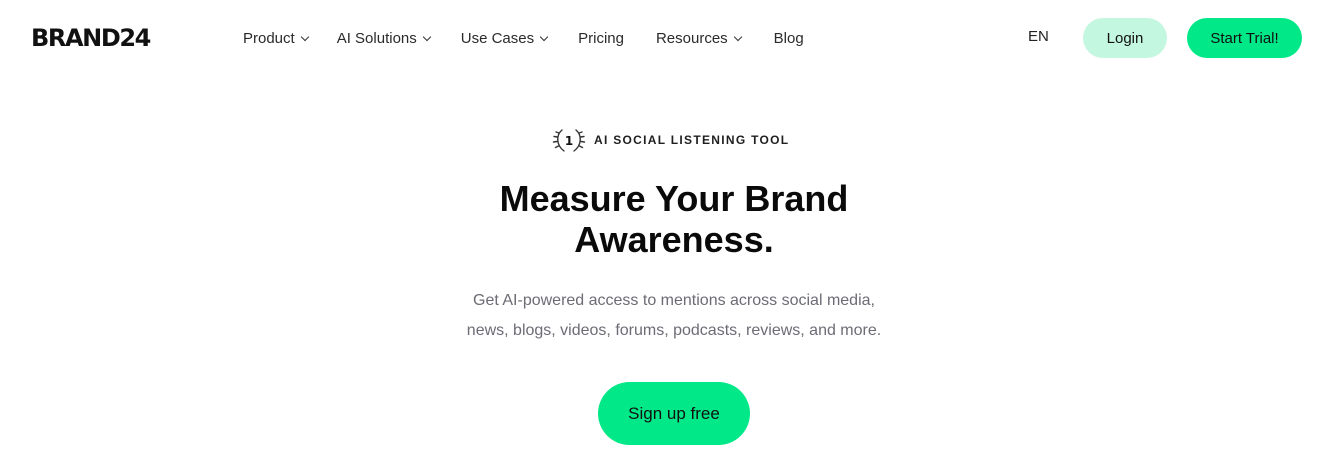  I want to click on nav-item-product: Product, so click(276, 39).